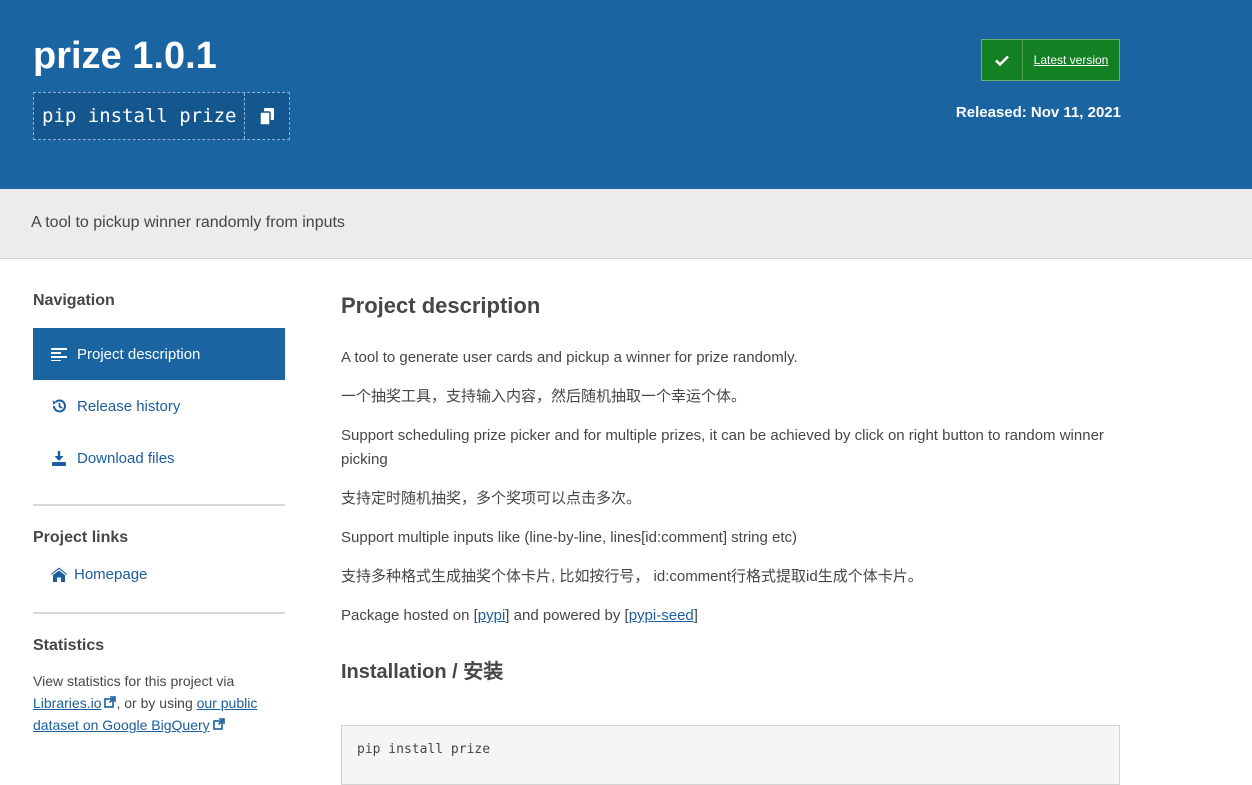 The height and width of the screenshot is (785, 1252). I want to click on copy-icon, so click(267, 116).